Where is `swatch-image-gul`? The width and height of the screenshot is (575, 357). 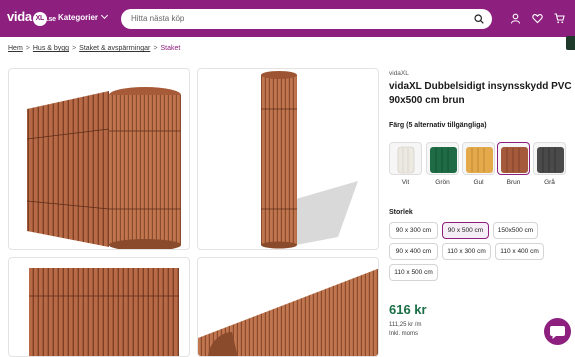 swatch-image-gul is located at coordinates (479, 160).